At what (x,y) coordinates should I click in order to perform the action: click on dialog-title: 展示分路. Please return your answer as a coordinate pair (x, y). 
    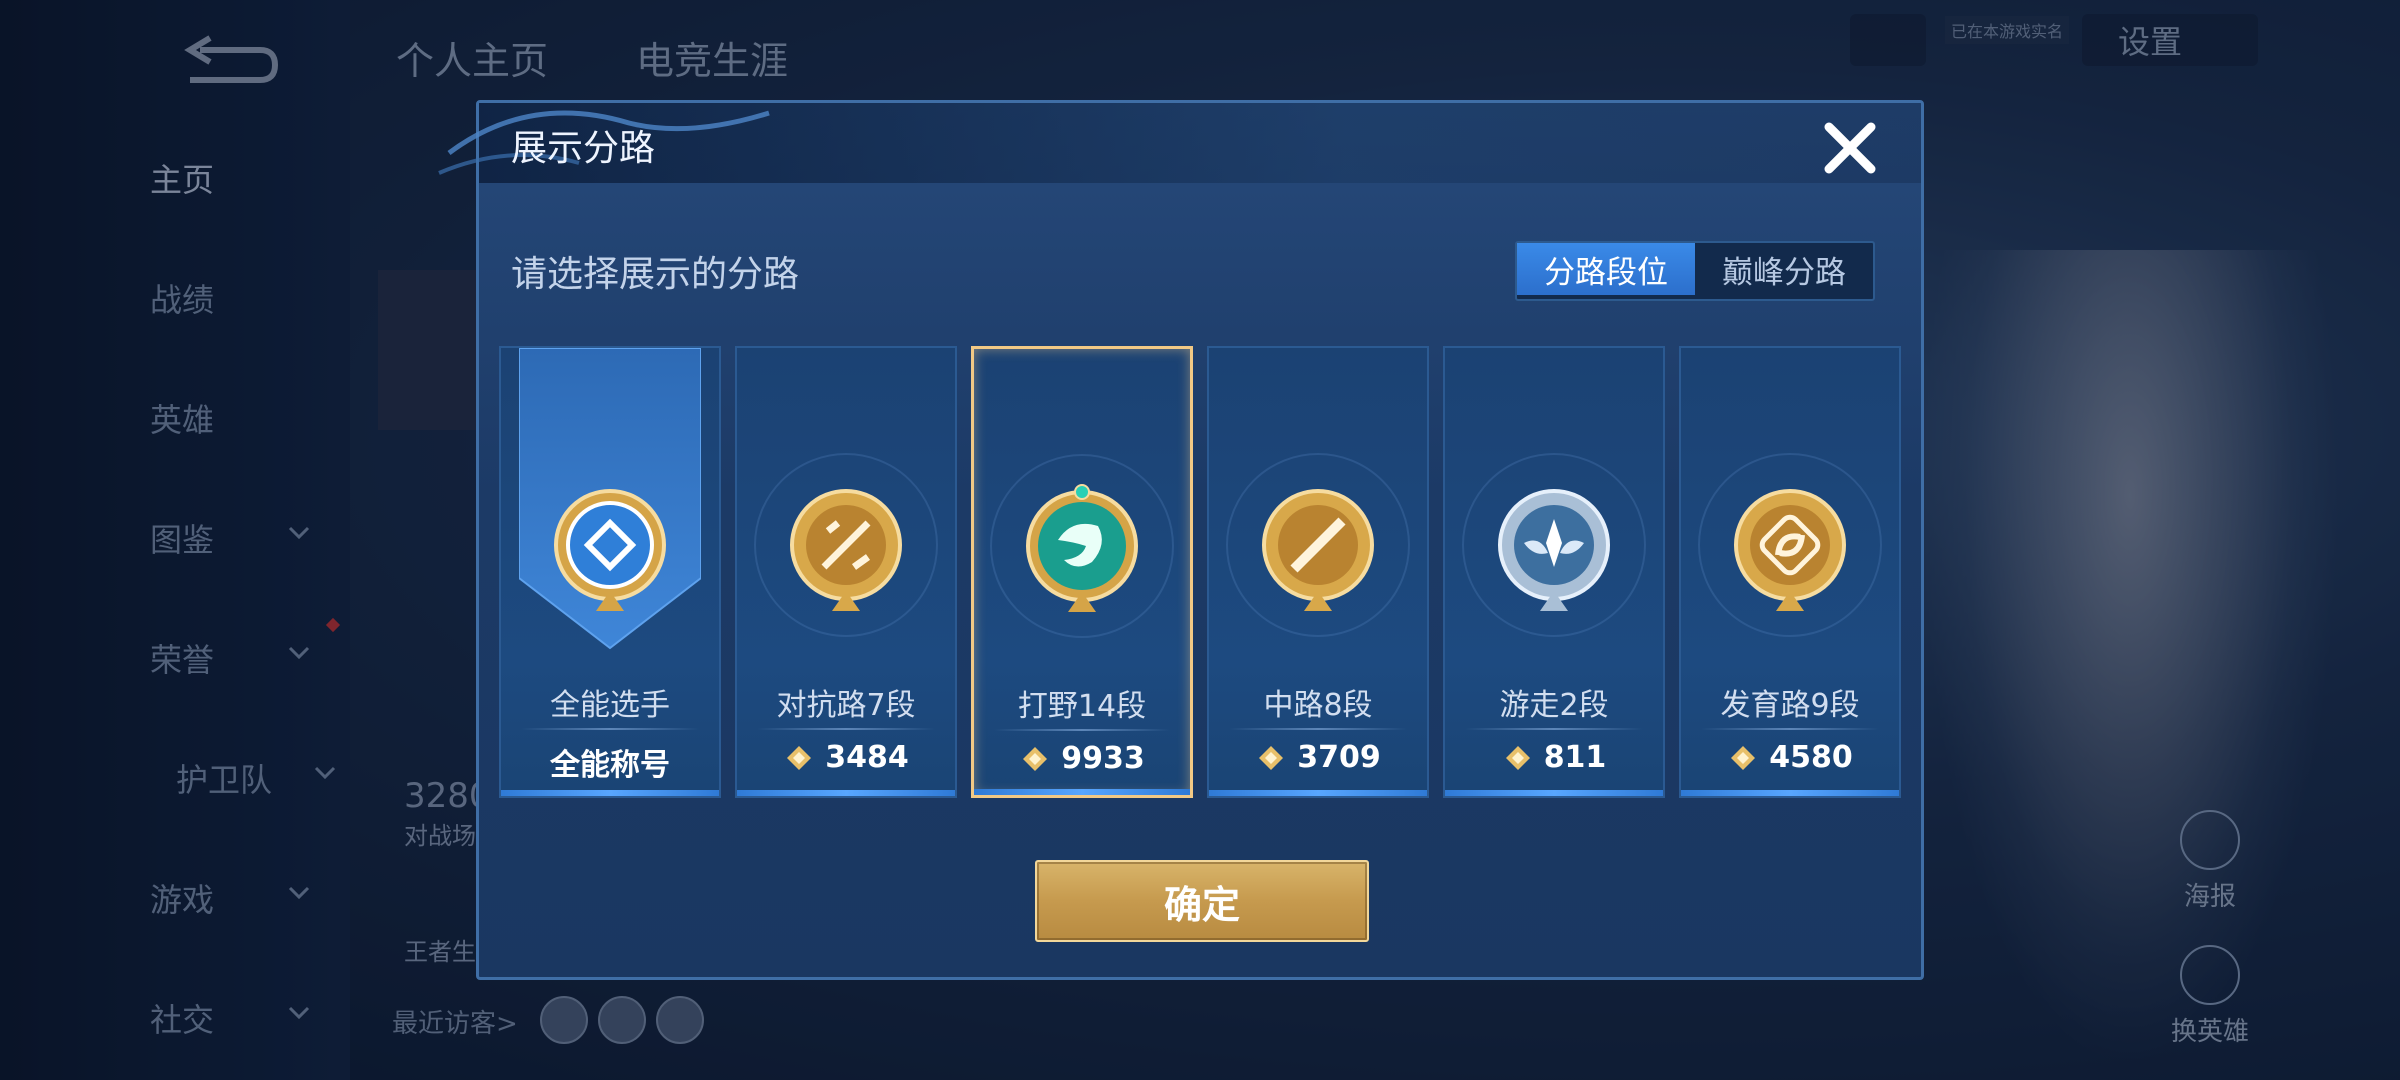
    Looking at the image, I should click on (583, 148).